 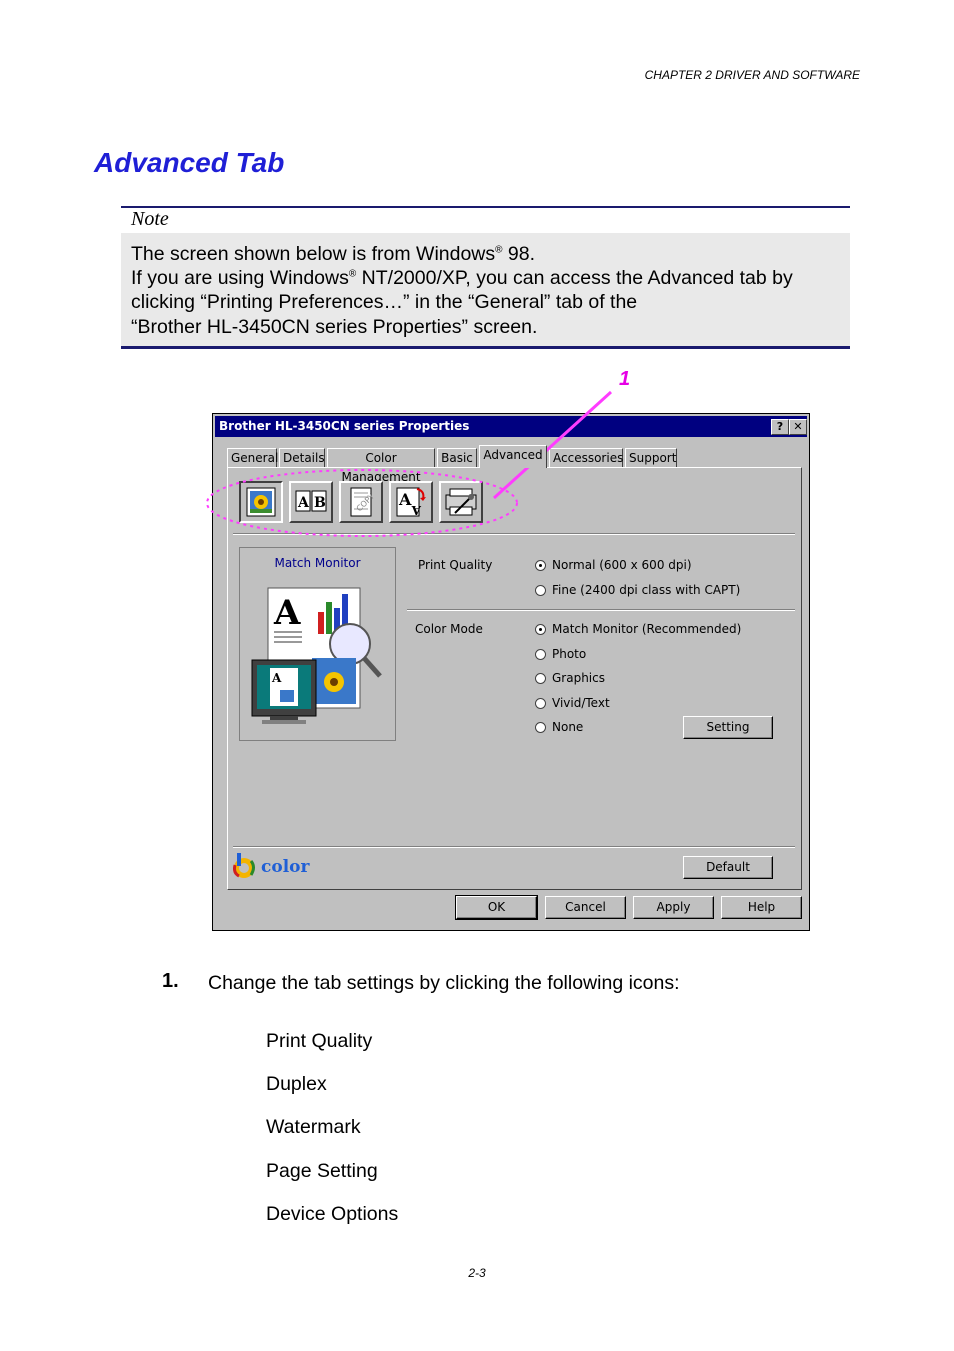 I want to click on list-item-print-quality: Print Quality, so click(x=319, y=1041).